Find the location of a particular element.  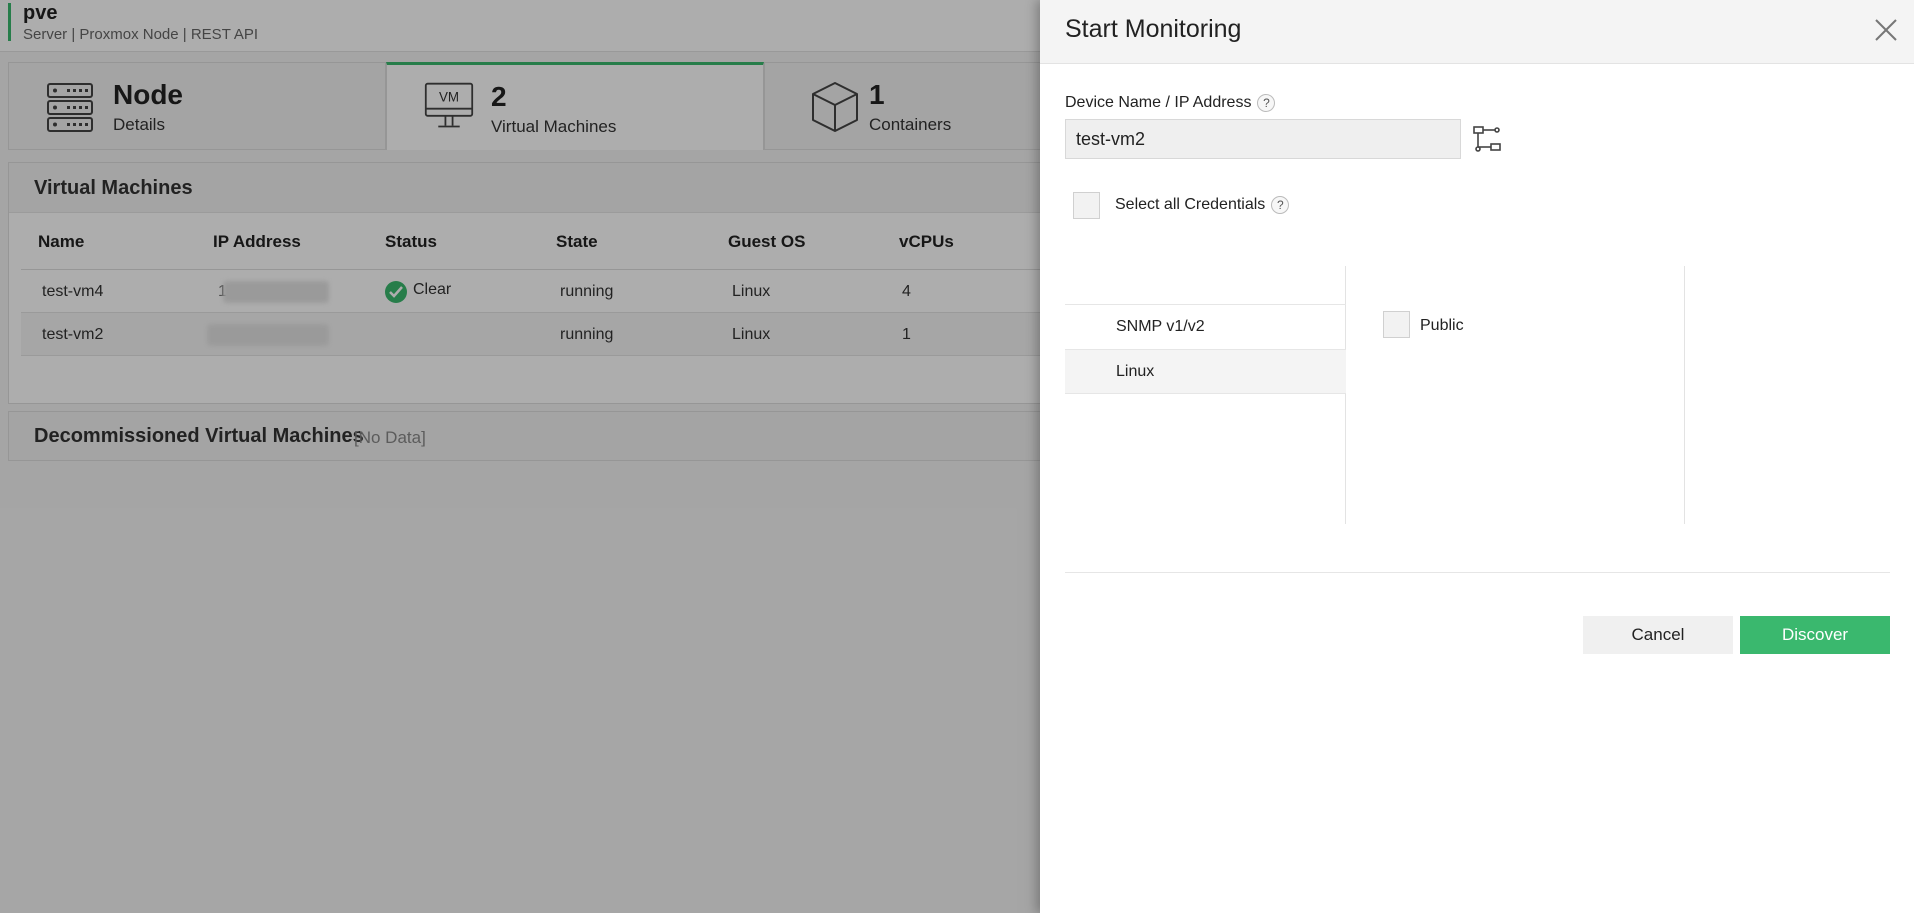

cancel-button: Cancel is located at coordinates (1658, 635).